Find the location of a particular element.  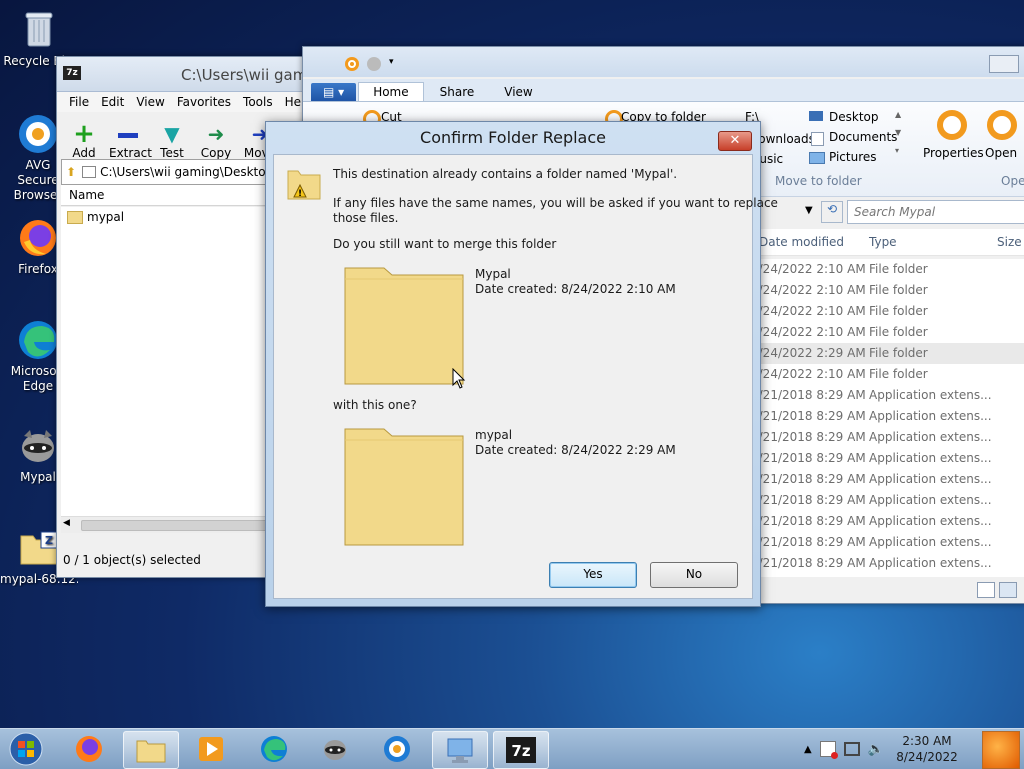

open-group-label: Ope is located at coordinates (1012, 181).